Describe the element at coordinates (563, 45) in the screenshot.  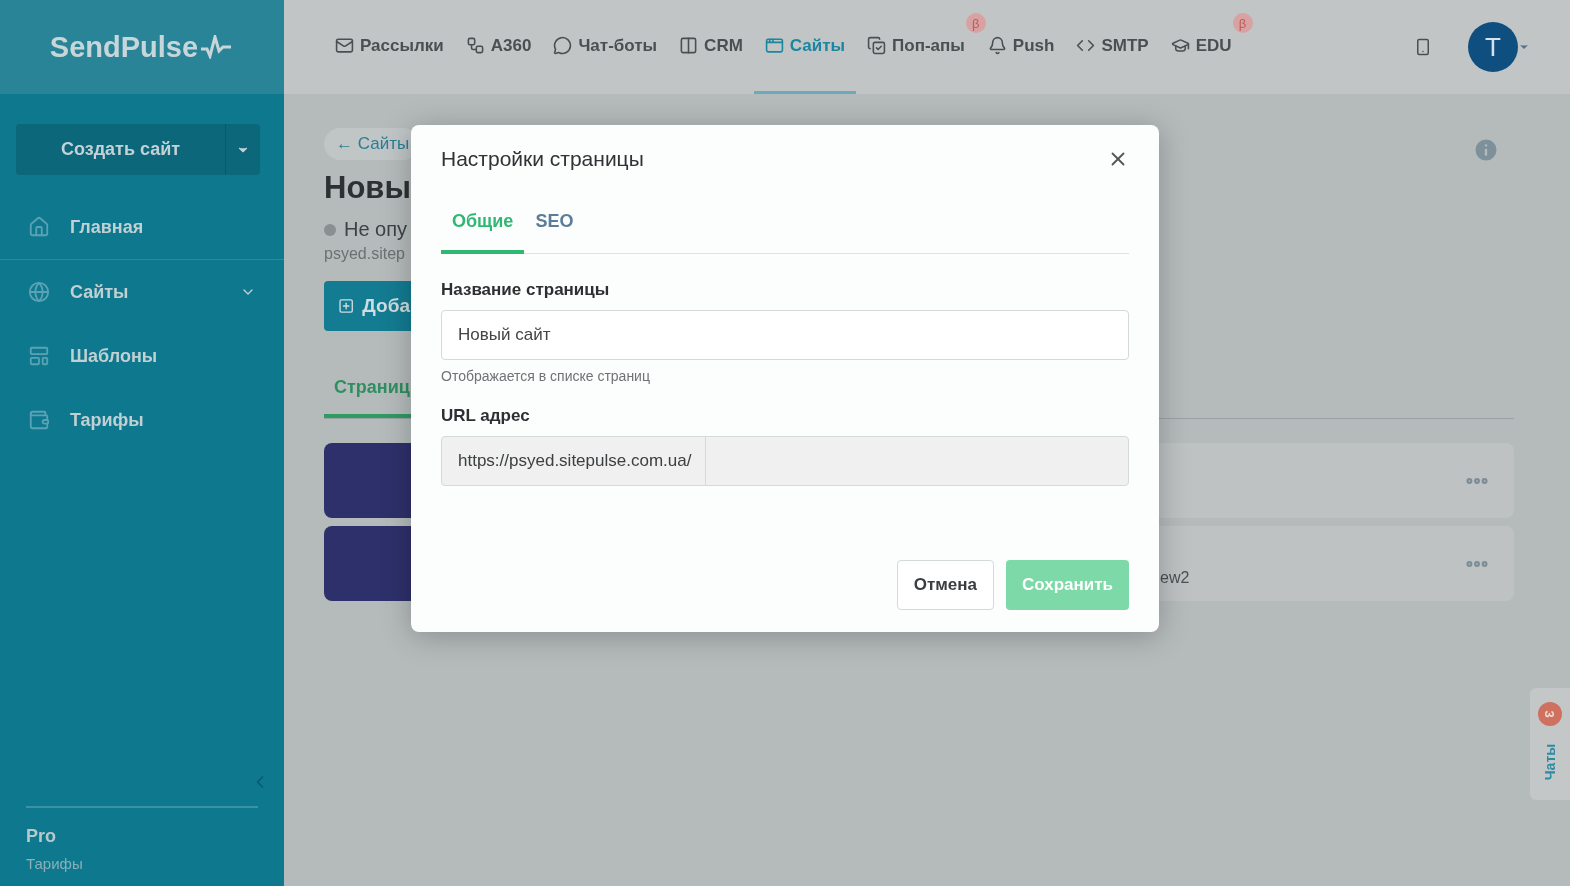
I see `chat-icon` at that location.